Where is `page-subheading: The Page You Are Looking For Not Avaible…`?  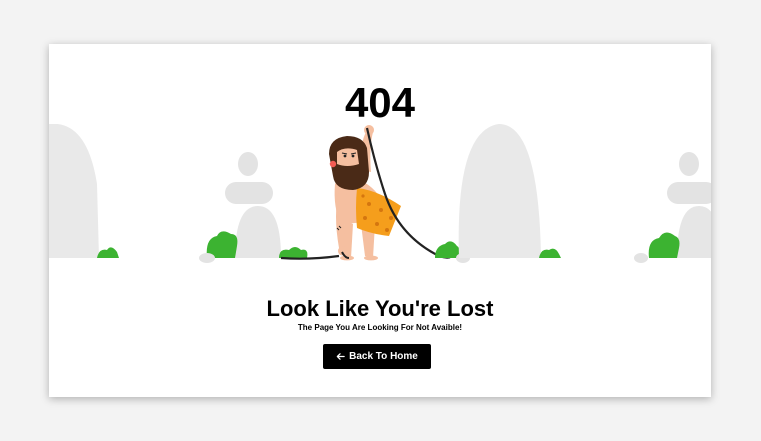
page-subheading: The Page You Are Looking For Not Avaible… is located at coordinates (380, 327).